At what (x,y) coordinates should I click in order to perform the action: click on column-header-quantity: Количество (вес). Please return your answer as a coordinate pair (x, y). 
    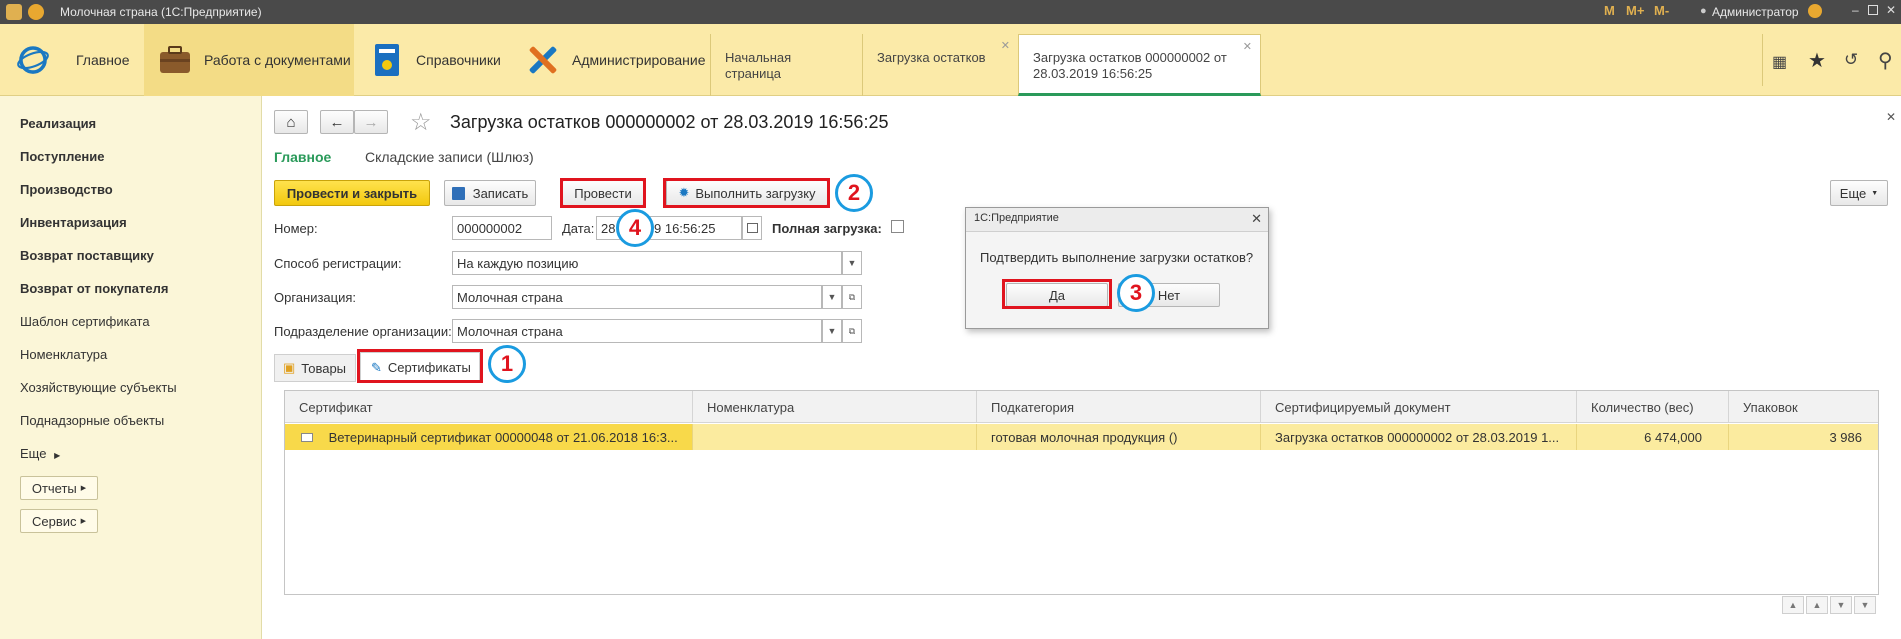
    Looking at the image, I should click on (1653, 407).